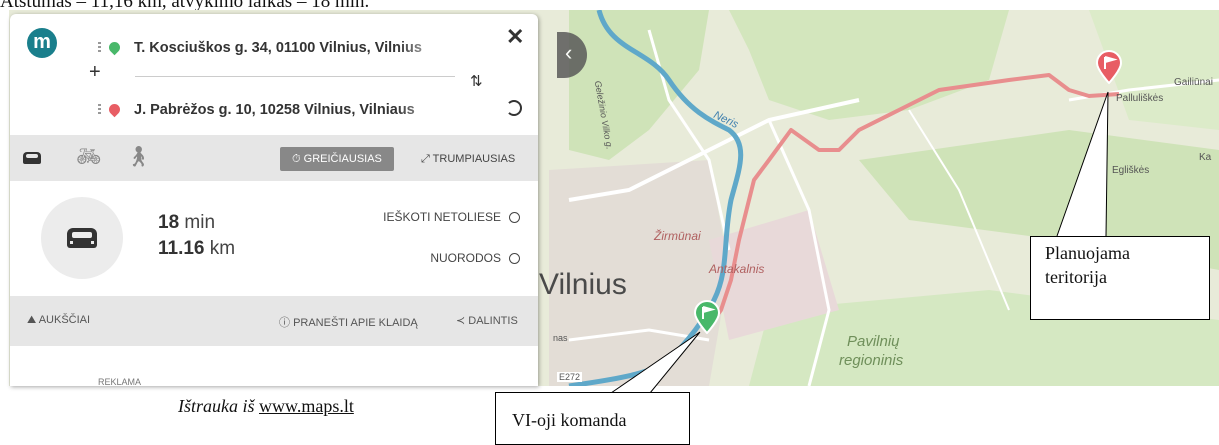 The image size is (1219, 445). I want to click on planned-area-line1: Planuojama, so click(1087, 253).